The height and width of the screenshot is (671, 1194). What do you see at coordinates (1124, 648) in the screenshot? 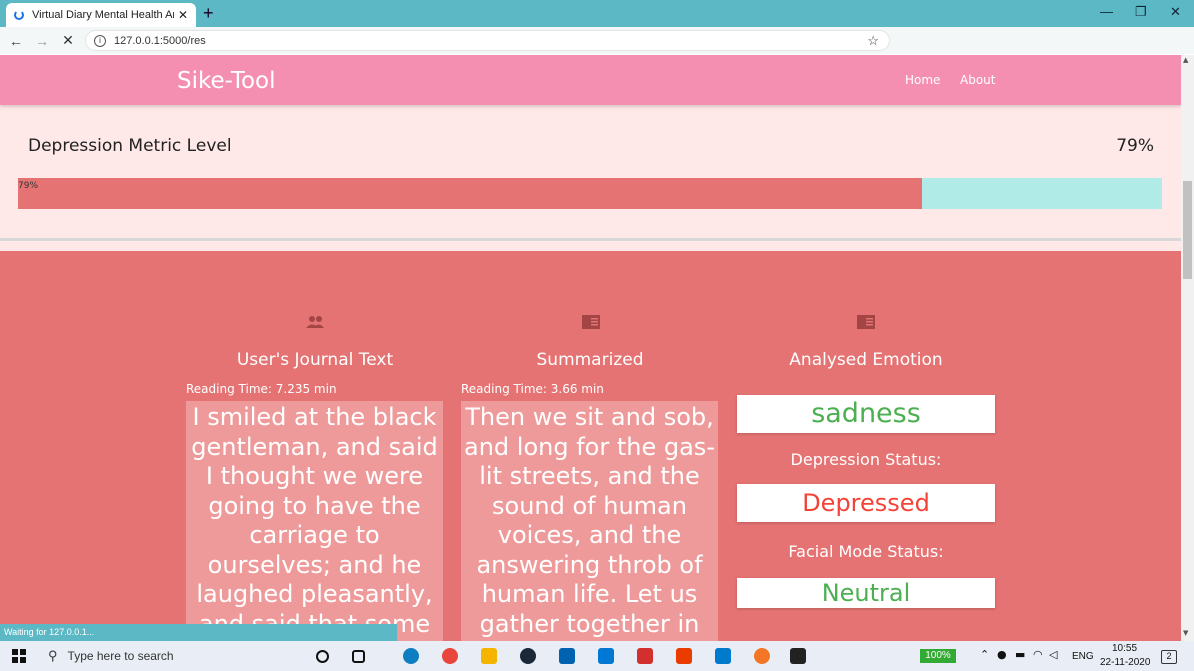
I see `clock-time: 10:55` at bounding box center [1124, 648].